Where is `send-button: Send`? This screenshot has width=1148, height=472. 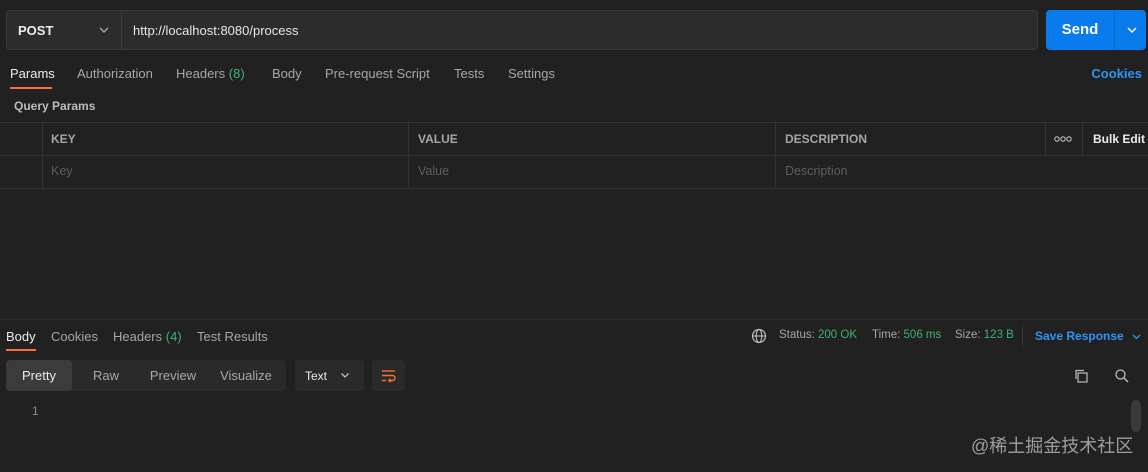 send-button: Send is located at coordinates (1096, 30).